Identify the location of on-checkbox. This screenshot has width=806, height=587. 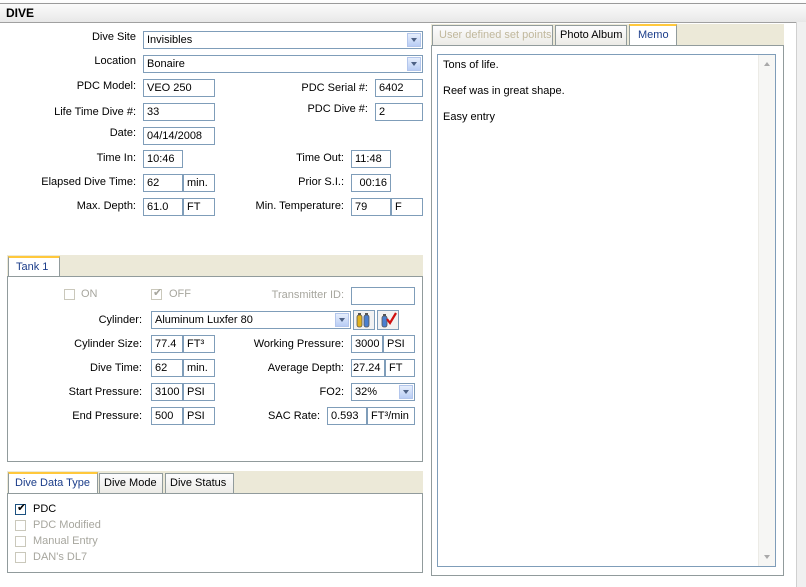
(69, 294).